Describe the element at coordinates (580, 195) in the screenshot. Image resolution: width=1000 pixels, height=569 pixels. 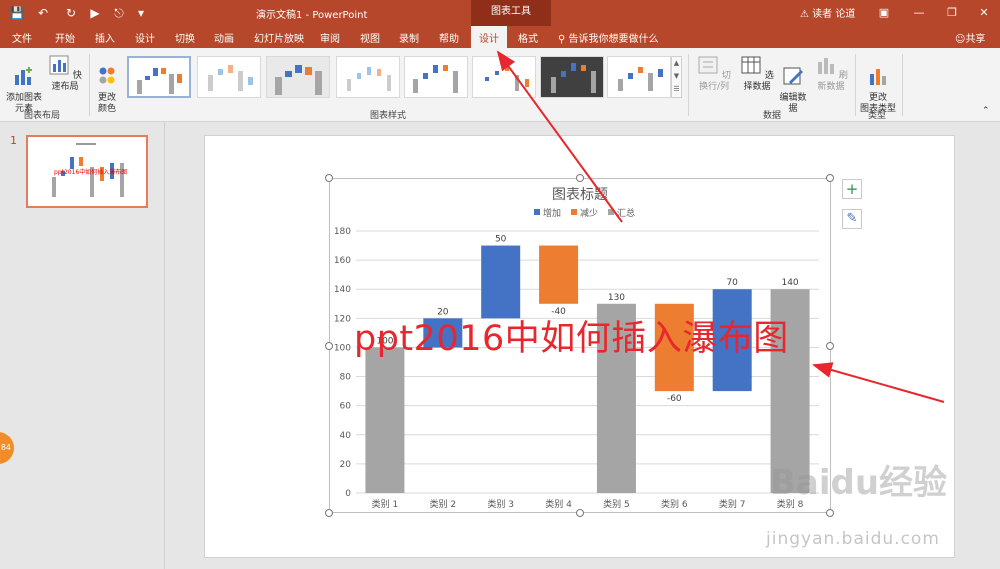
I see `chart-title: 图表标题` at that location.